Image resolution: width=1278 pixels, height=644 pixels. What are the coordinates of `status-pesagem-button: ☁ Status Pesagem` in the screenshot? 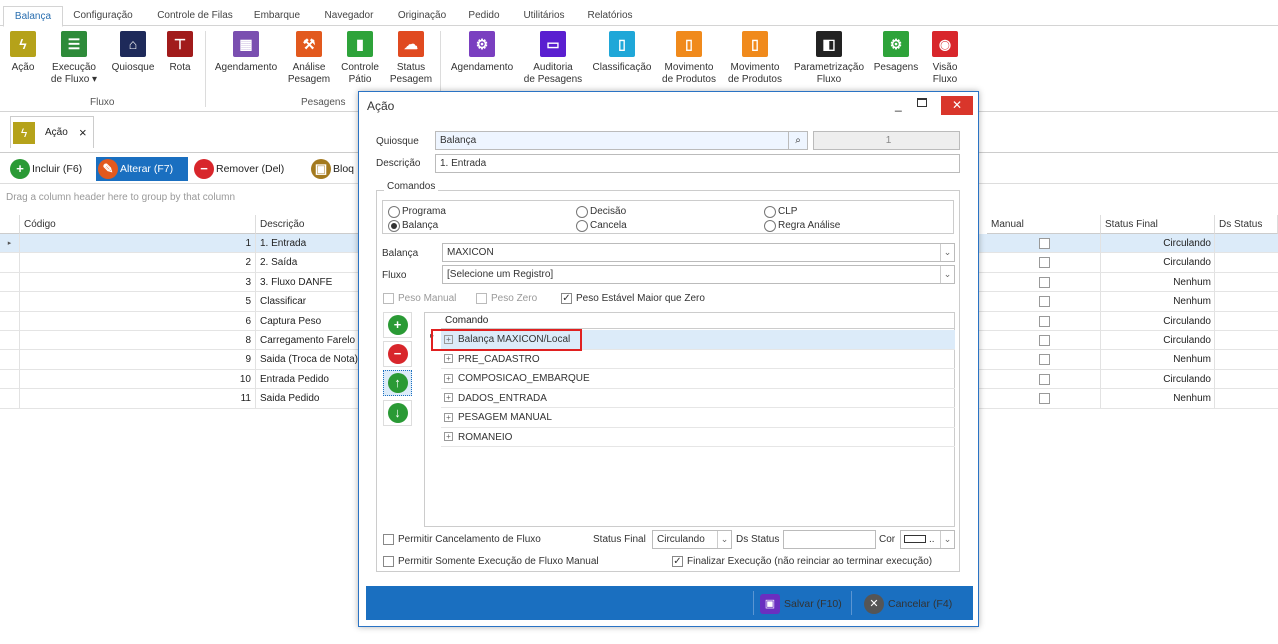 It's located at (411, 58).